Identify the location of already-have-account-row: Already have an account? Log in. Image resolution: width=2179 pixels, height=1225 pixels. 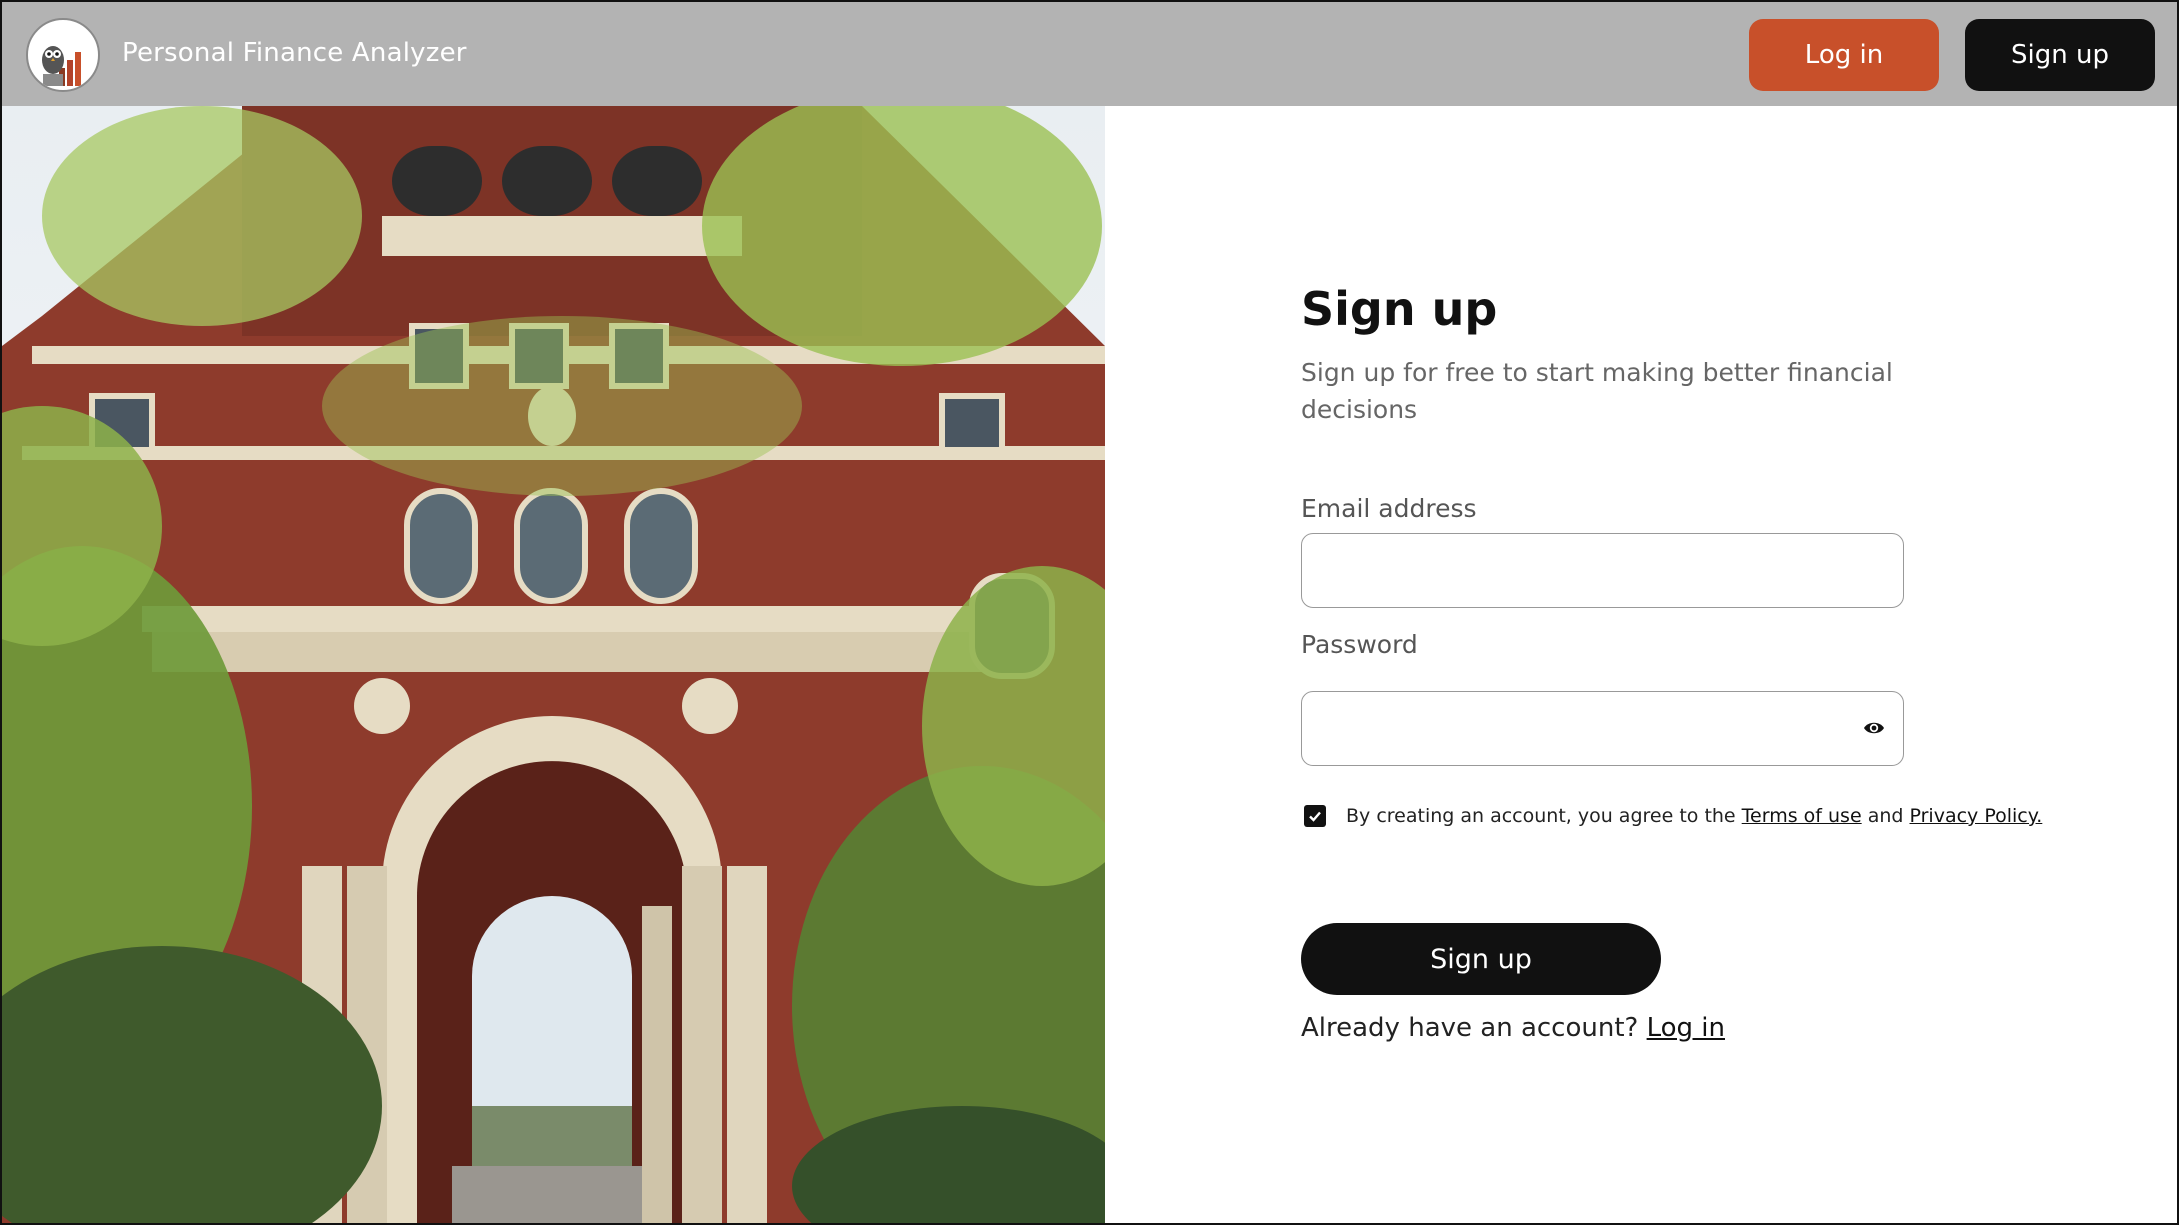
(1513, 1028).